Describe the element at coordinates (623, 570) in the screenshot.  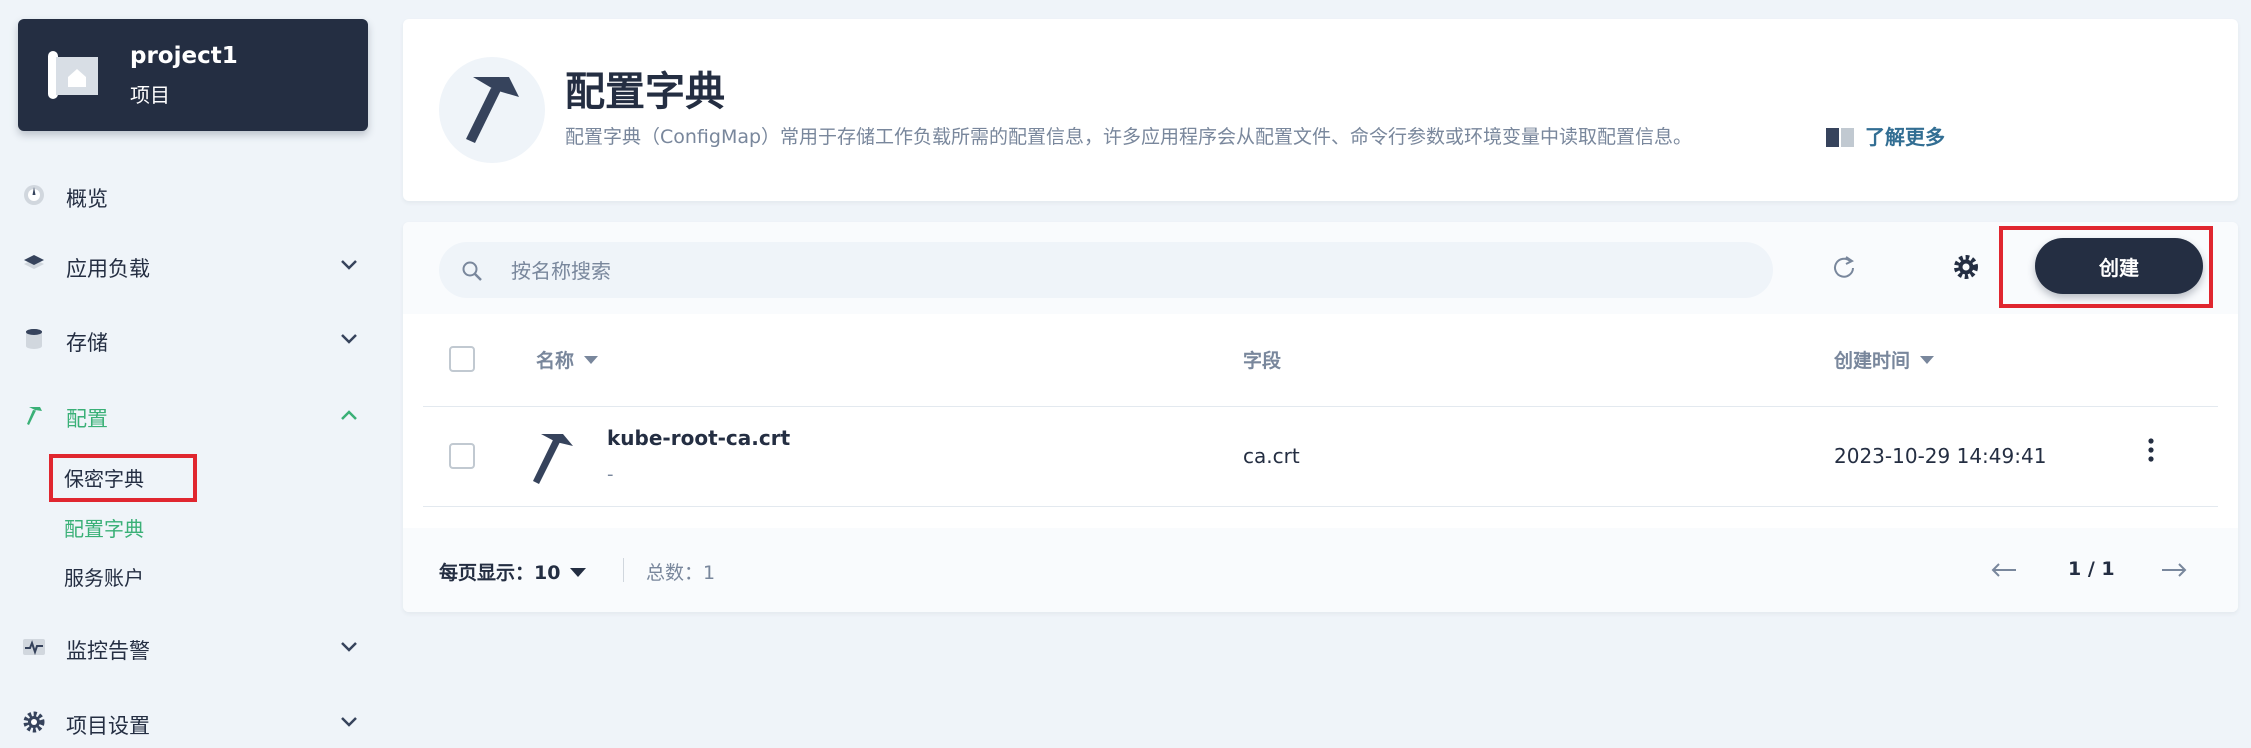
I see `divider` at that location.